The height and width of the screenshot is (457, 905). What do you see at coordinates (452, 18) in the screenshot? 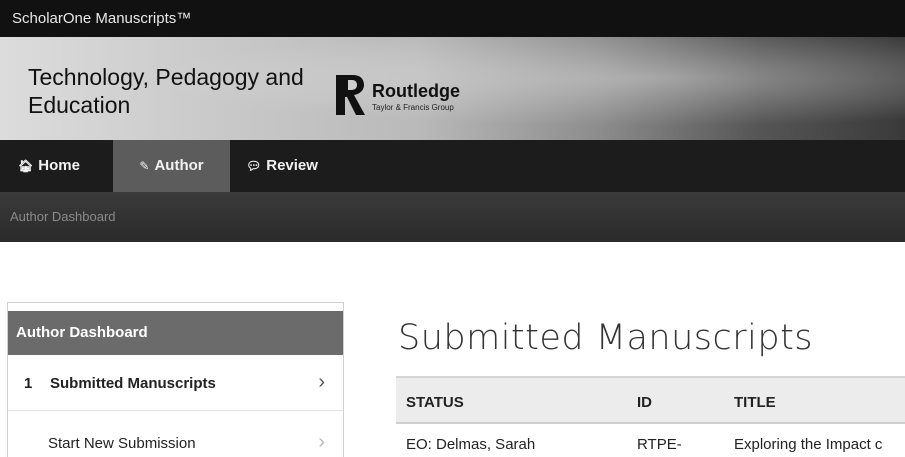
I see `top-brand-bar: ScholarOne Manuscripts™` at bounding box center [452, 18].